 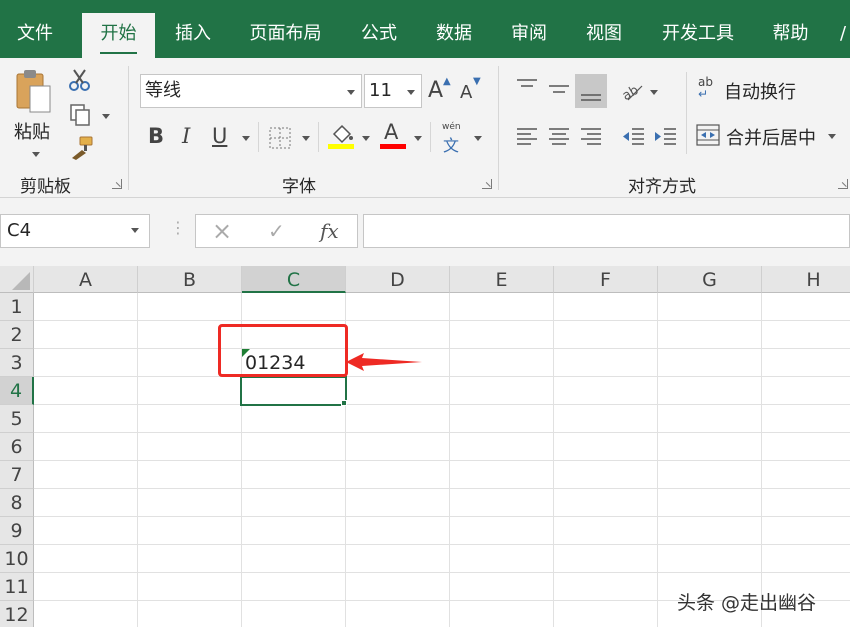 What do you see at coordinates (665, 137) in the screenshot?
I see `increase-indent-icon` at bounding box center [665, 137].